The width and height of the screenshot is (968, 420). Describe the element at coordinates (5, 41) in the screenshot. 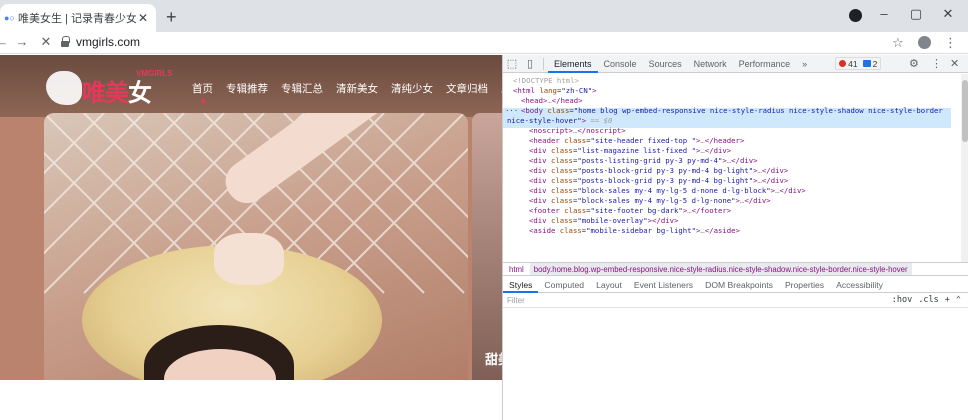

I see `back-button: ←` at that location.